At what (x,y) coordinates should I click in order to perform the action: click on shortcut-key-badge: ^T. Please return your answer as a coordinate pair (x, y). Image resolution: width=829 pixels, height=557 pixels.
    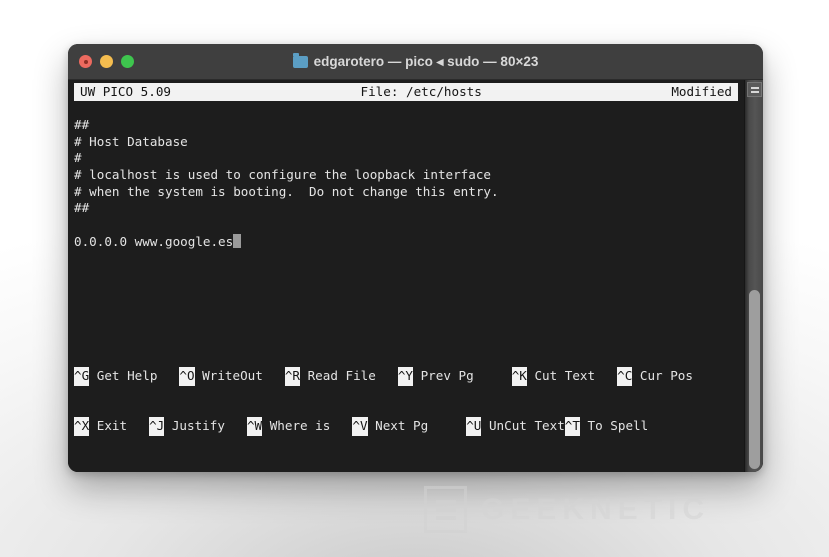
    Looking at the image, I should click on (572, 426).